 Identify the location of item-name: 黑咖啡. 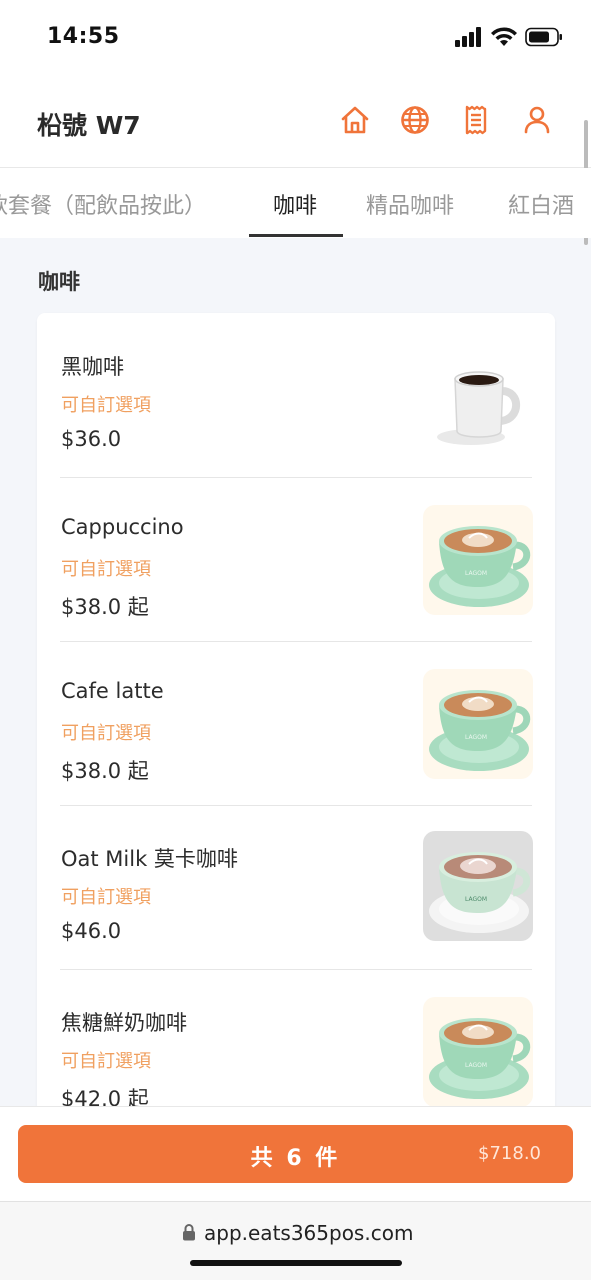
(92, 367).